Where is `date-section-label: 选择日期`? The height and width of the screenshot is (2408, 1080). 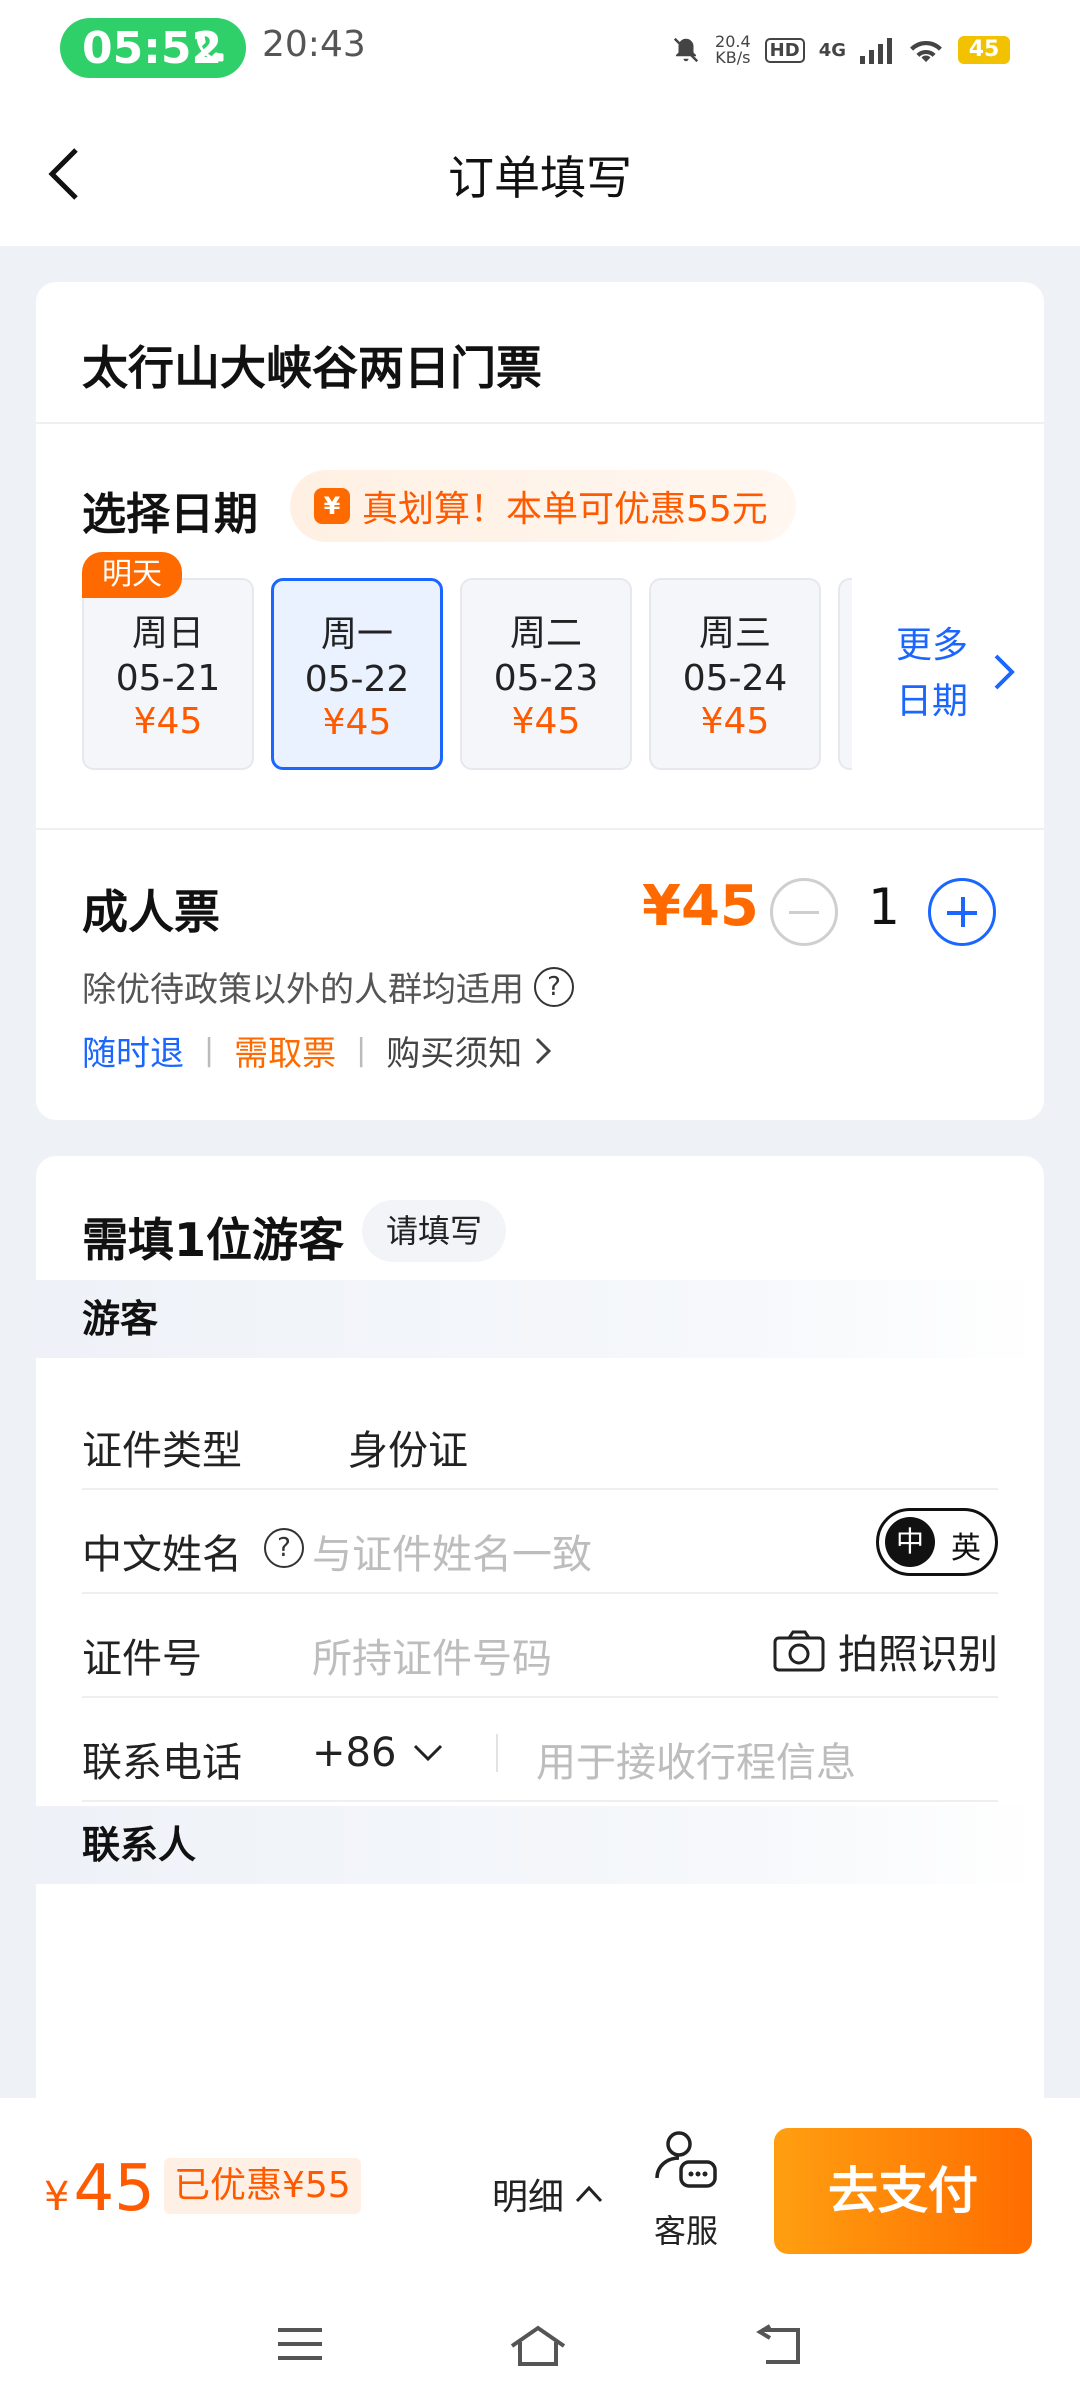 date-section-label: 选择日期 is located at coordinates (170, 514).